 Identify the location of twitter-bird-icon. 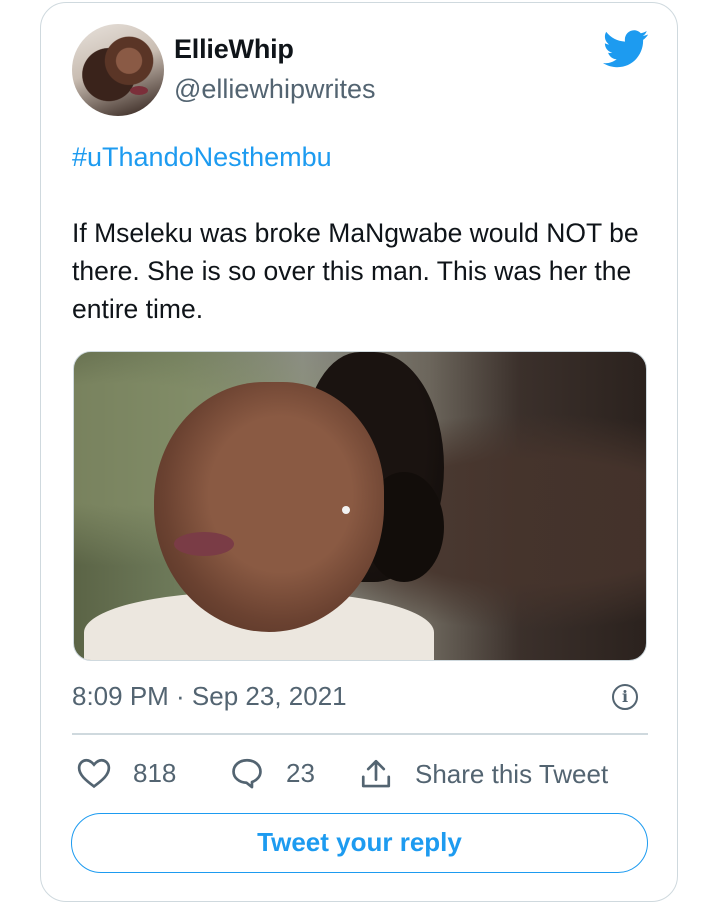
(626, 49).